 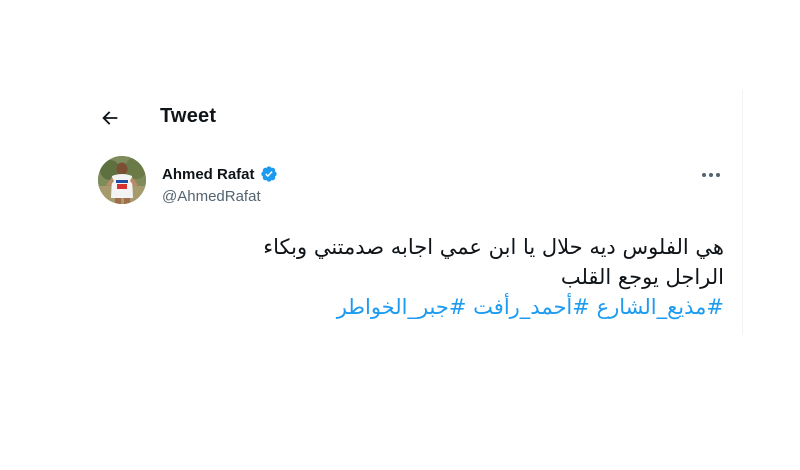 What do you see at coordinates (412, 118) in the screenshot?
I see `tweet-header: Tweet` at bounding box center [412, 118].